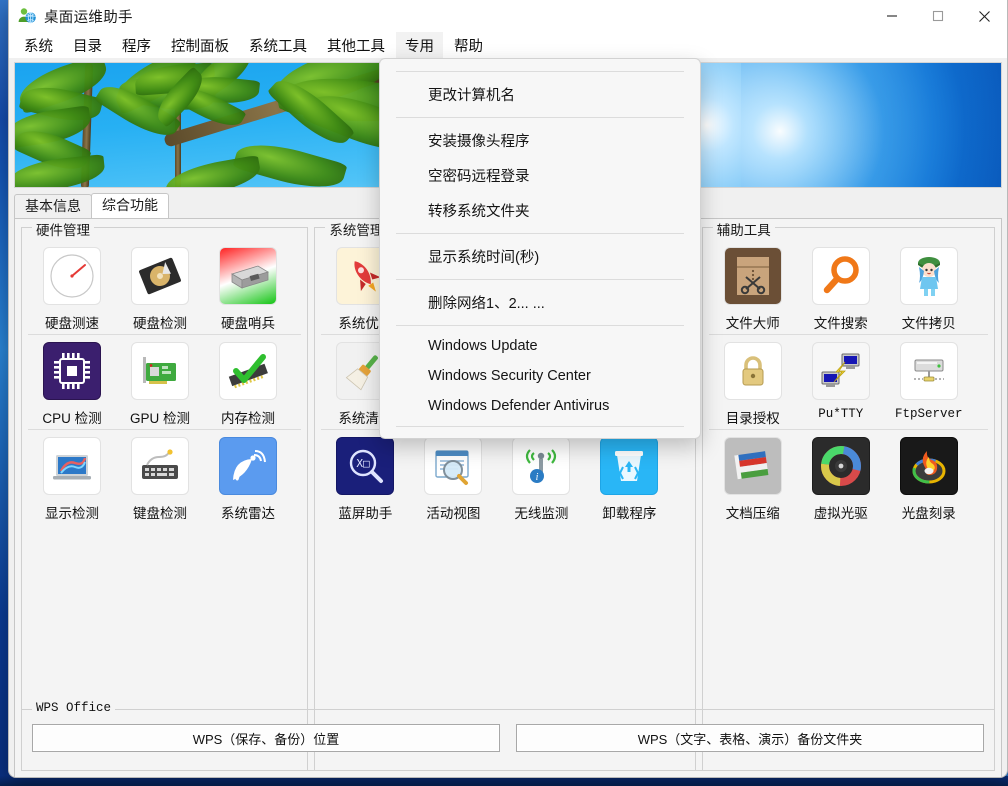  I want to click on menu-item-control-panel: 控制面板, so click(200, 45).